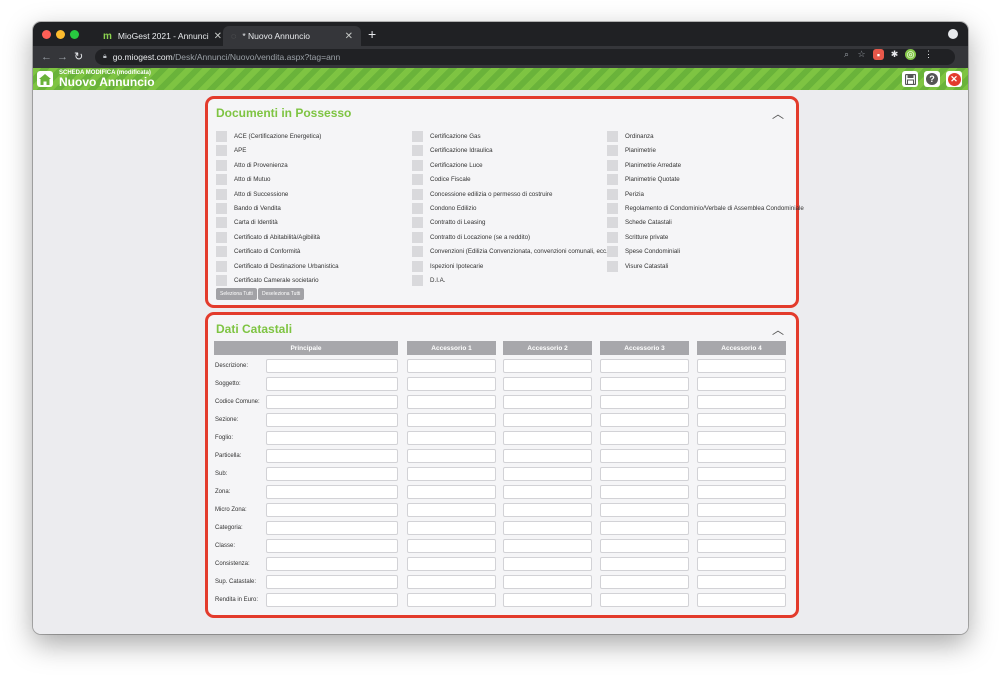  What do you see at coordinates (258, 252) in the screenshot?
I see `document-checkbox-item: Certificato di Conformità` at bounding box center [258, 252].